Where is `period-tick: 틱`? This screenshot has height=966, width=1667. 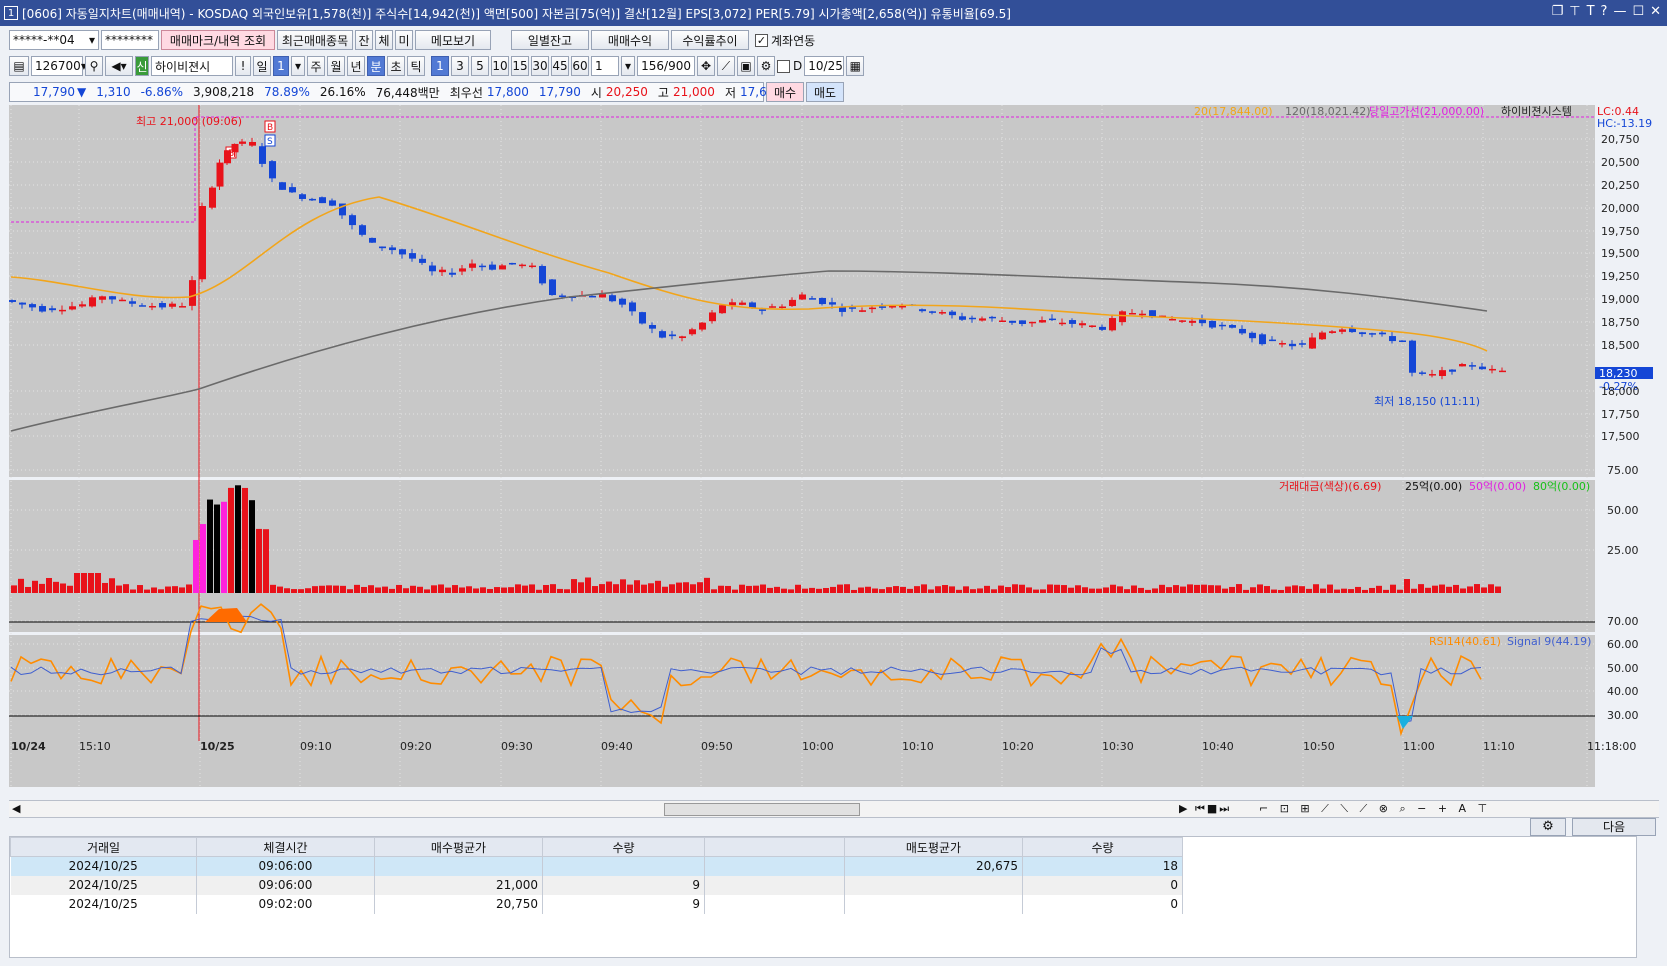
period-tick: 틱 is located at coordinates (416, 66).